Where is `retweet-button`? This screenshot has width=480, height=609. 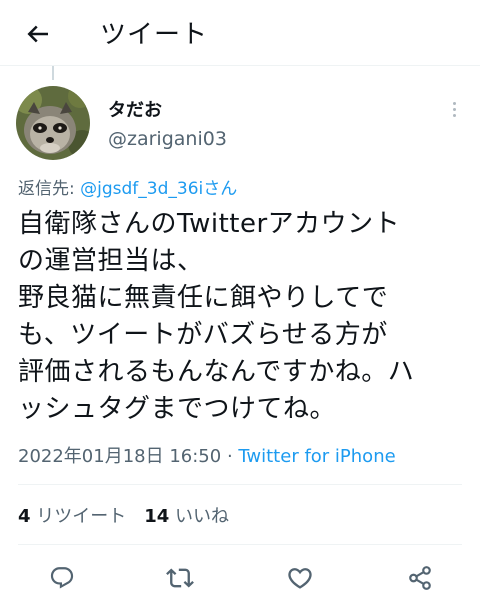
retweet-button is located at coordinates (180, 578).